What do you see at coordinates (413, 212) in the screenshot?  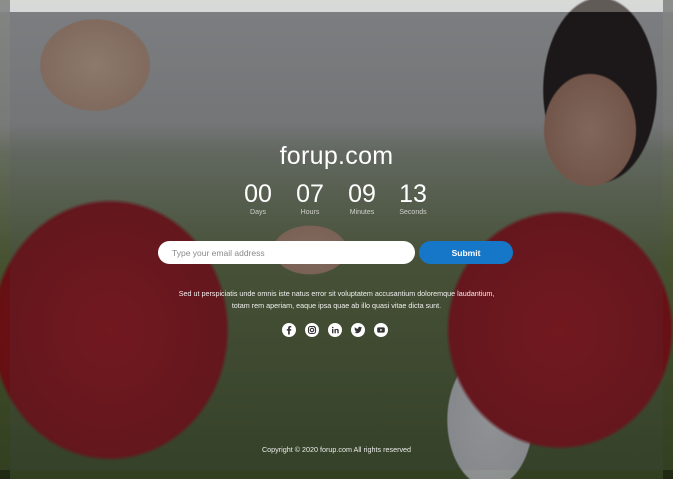 I see `countdown-seconds-label: Seconds` at bounding box center [413, 212].